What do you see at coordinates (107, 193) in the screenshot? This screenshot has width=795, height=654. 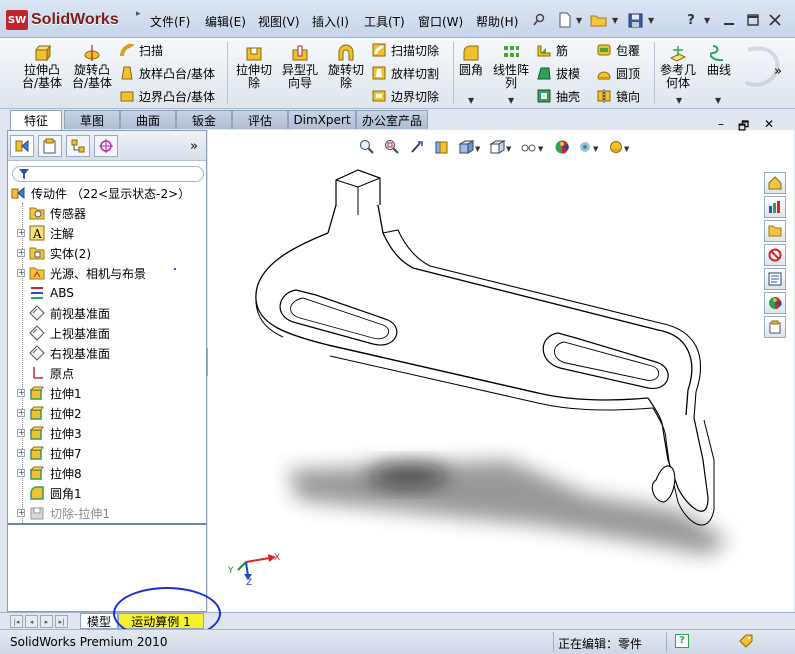 I see `tree-root-part: 传动件 （22<显示状态-2>）` at bounding box center [107, 193].